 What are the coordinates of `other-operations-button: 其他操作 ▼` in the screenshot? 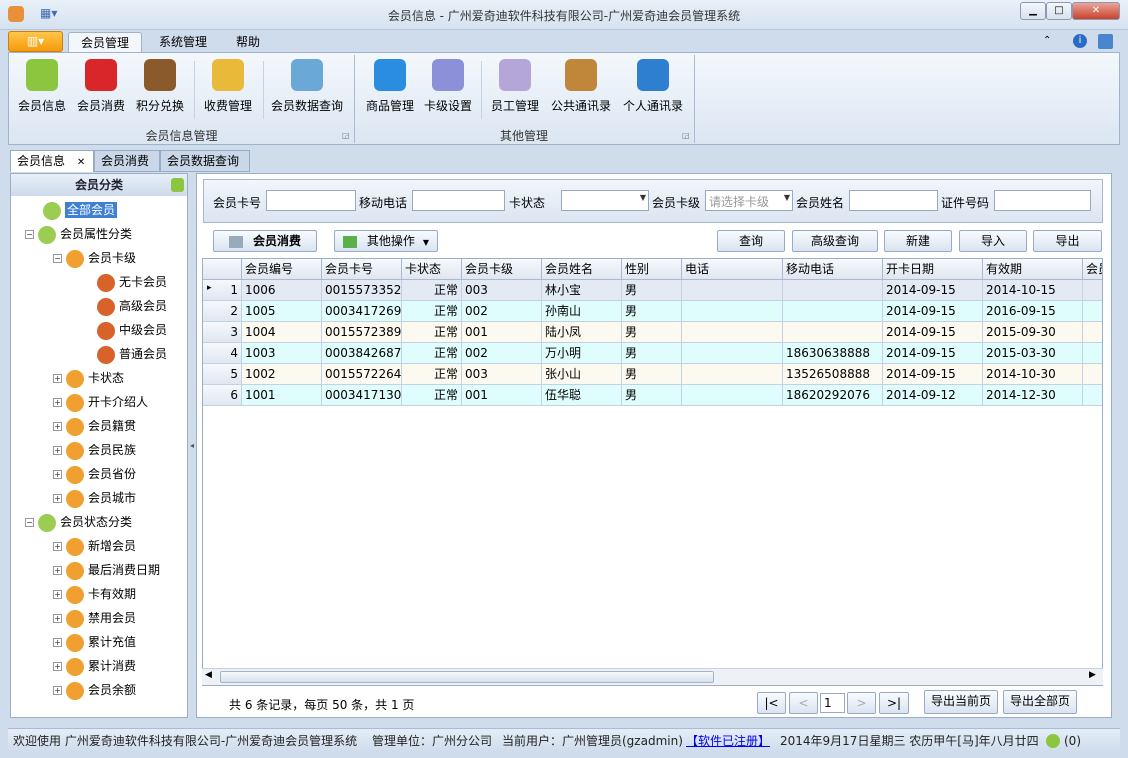 It's located at (386, 241).